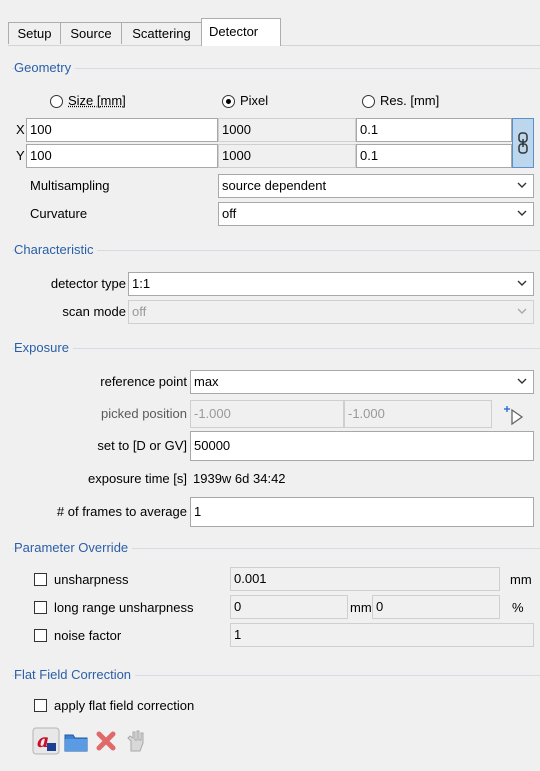  I want to click on multisampling-select: source dependent, so click(376, 186).